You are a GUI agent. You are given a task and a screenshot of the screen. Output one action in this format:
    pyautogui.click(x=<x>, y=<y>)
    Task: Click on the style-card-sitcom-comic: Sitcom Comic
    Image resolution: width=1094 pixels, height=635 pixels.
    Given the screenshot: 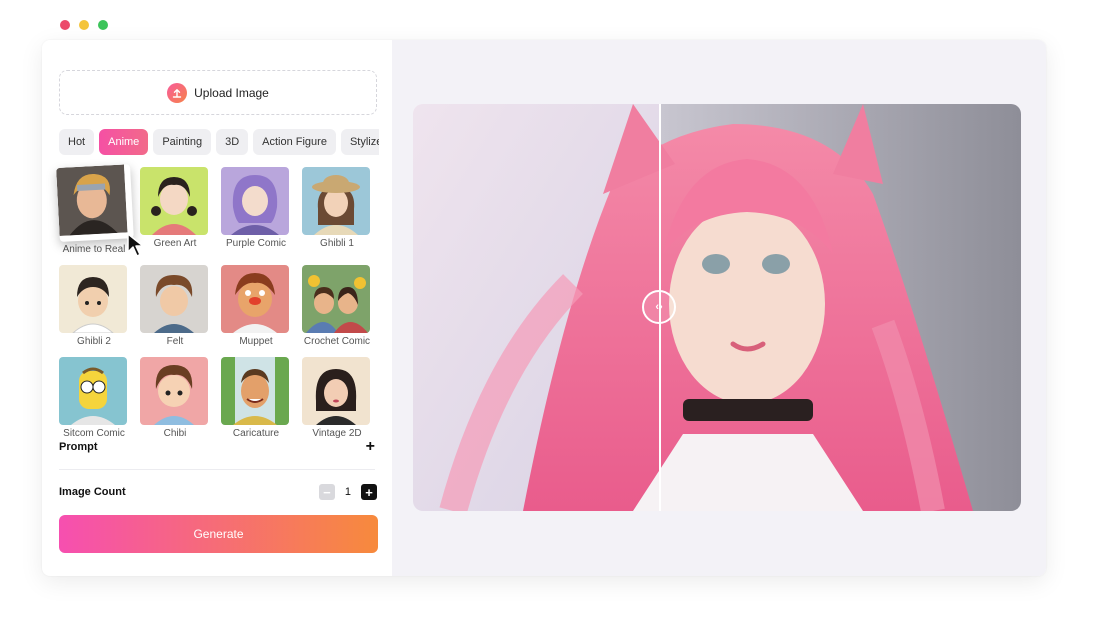 What is the action you would take?
    pyautogui.click(x=94, y=398)
    